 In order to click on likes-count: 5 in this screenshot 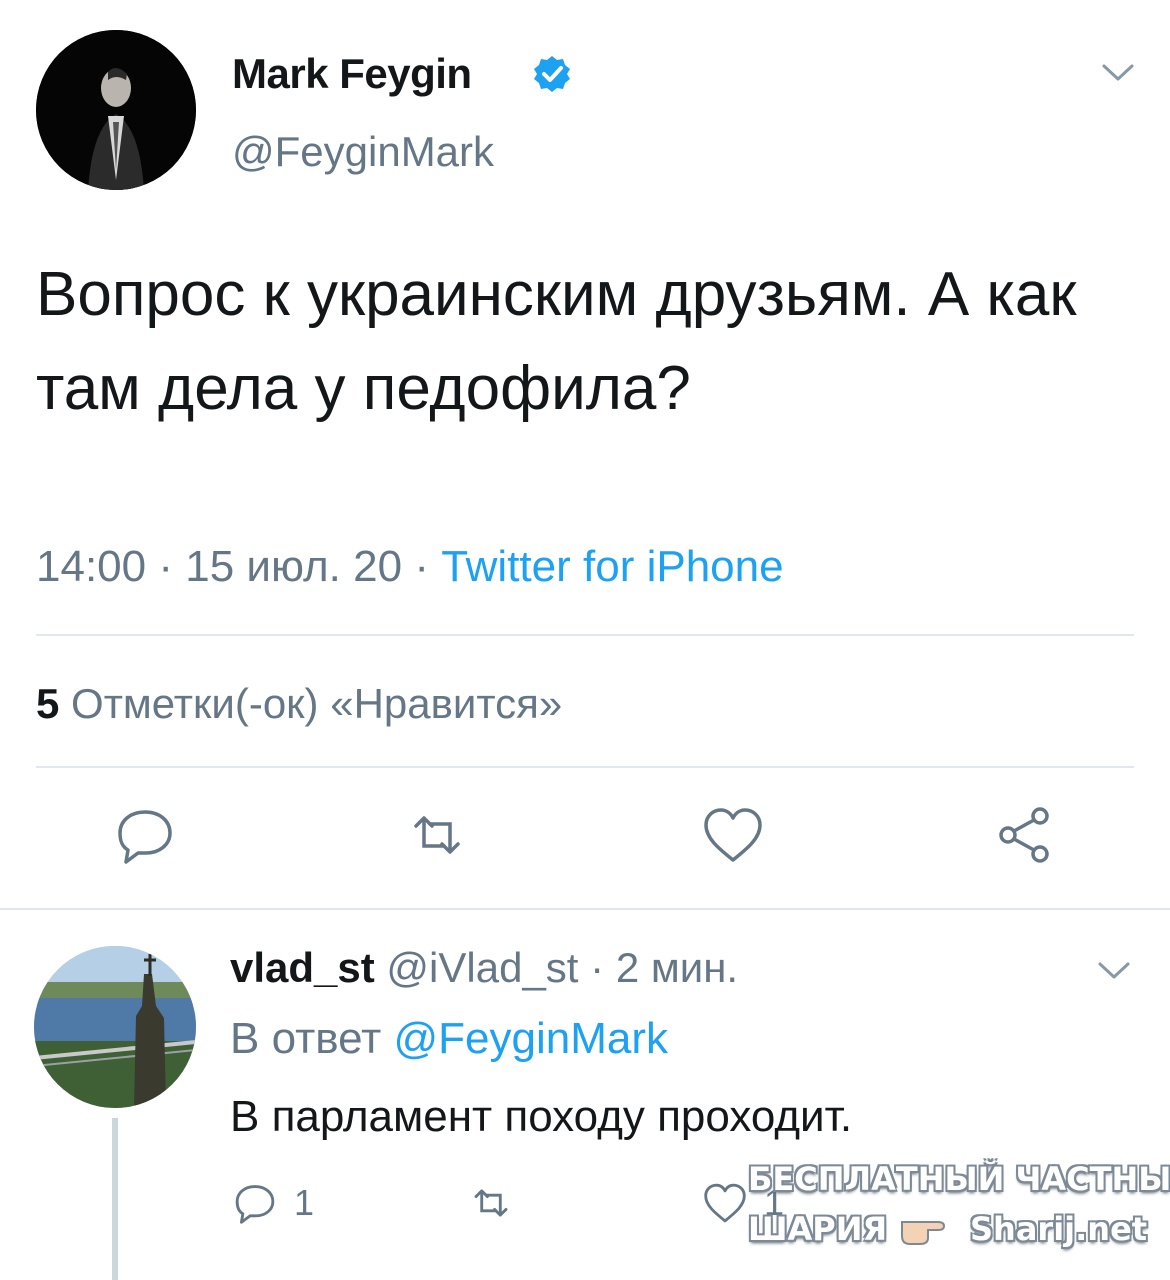, I will do `click(48, 703)`.